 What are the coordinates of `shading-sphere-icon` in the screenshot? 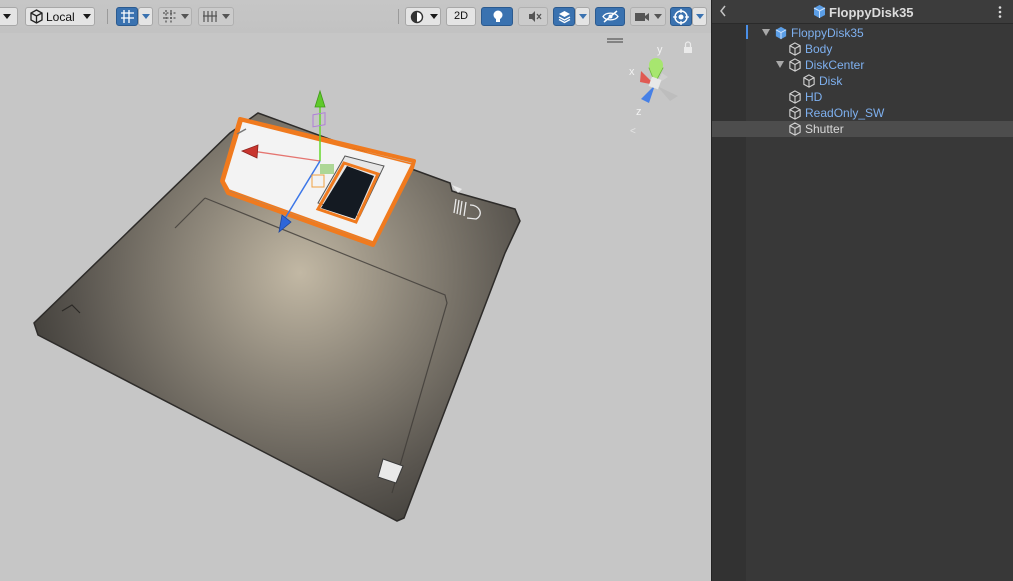 It's located at (417, 18).